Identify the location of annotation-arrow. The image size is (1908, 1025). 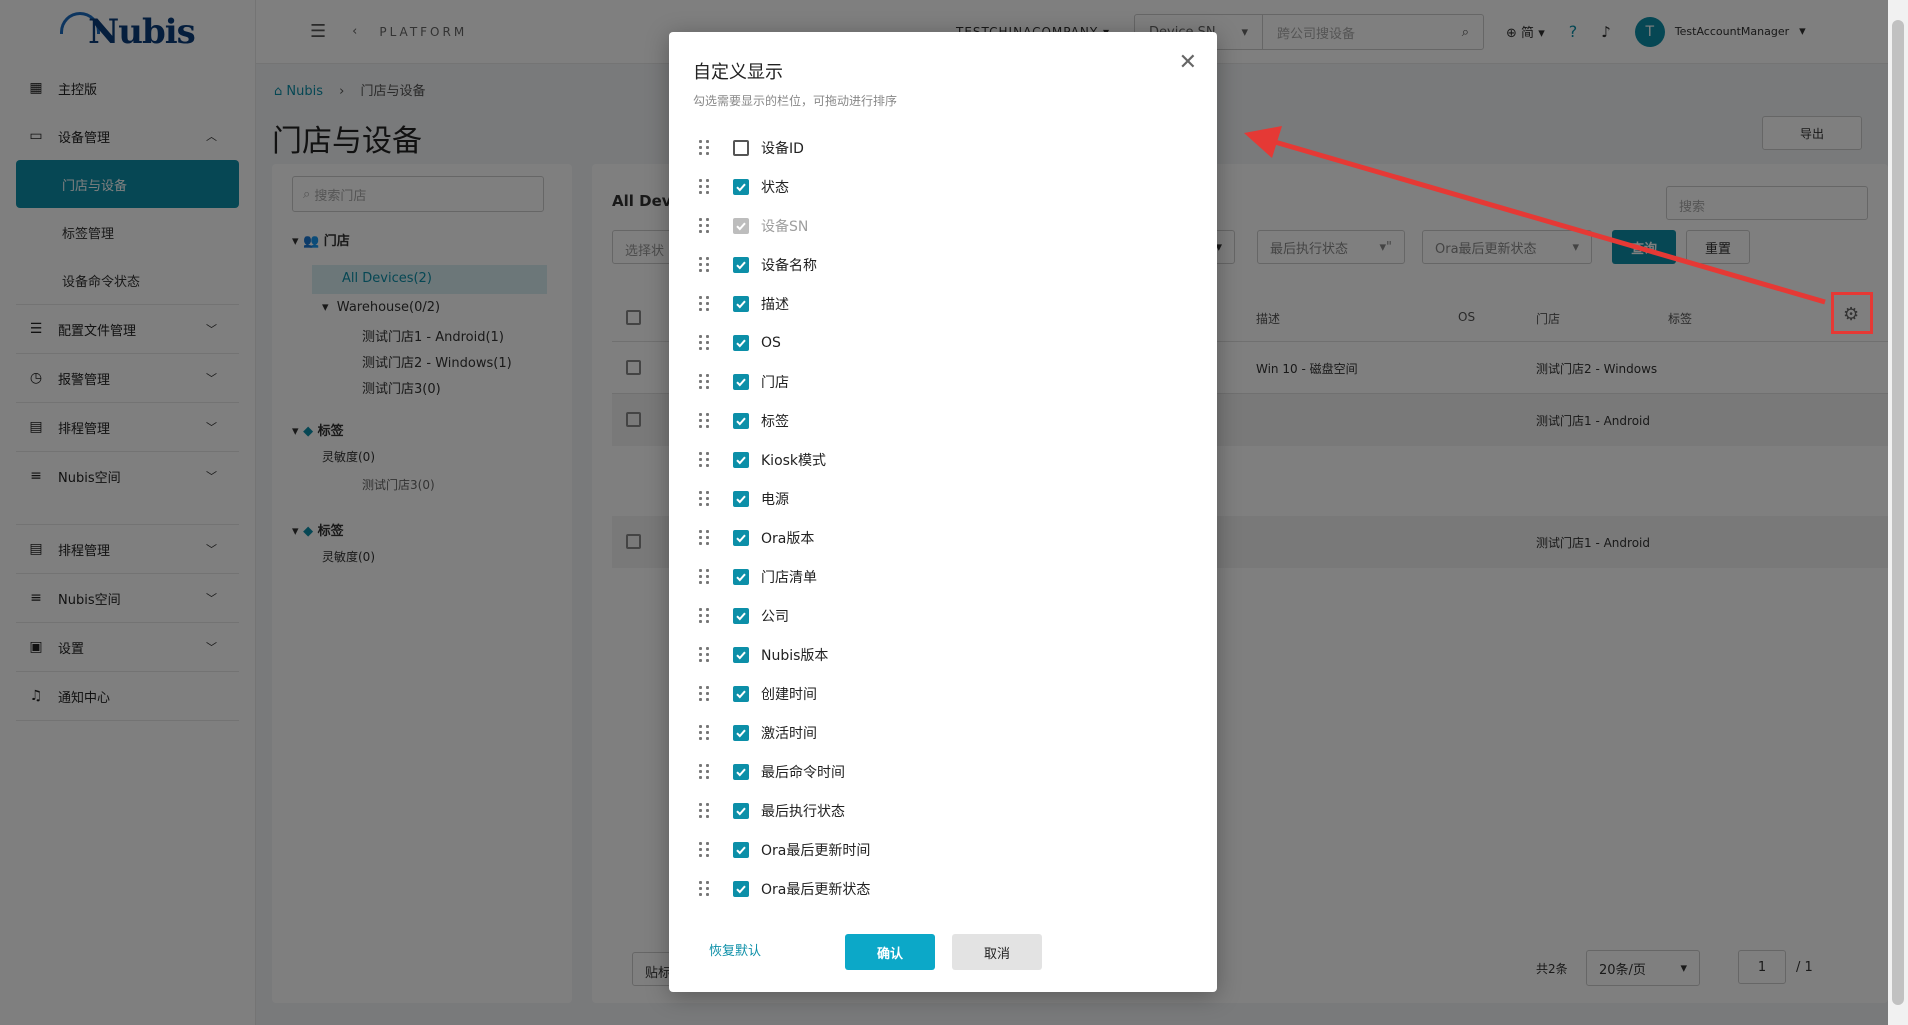
(1535, 215).